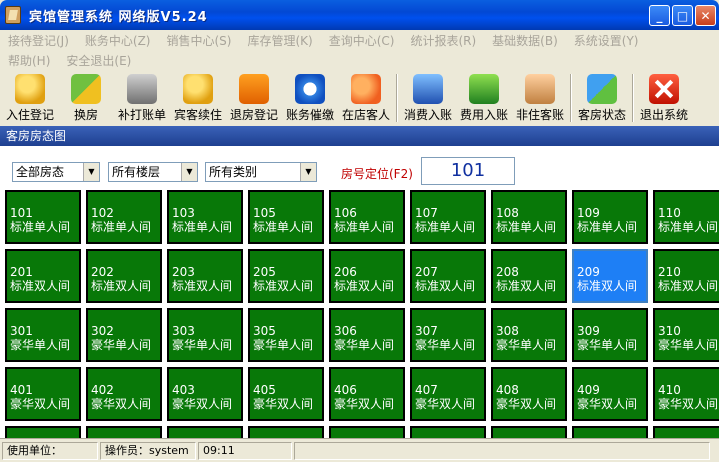 This screenshot has height=462, width=719. What do you see at coordinates (664, 98) in the screenshot?
I see `toolbar-button: 退出系统` at bounding box center [664, 98].